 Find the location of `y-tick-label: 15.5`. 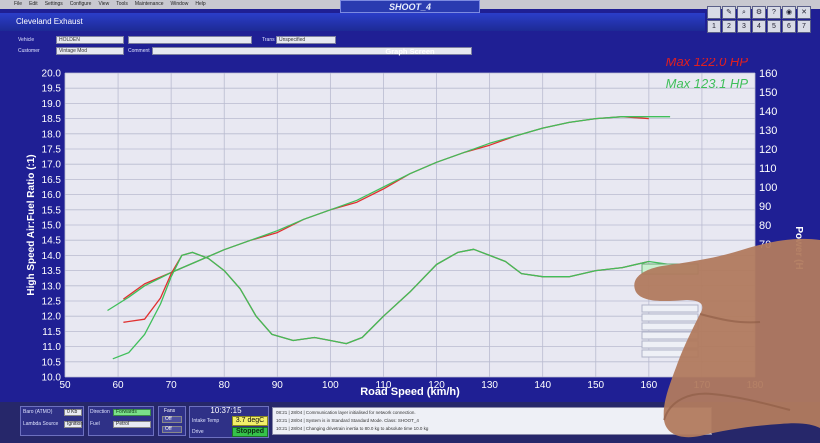

y-tick-label: 15.5 is located at coordinates (52, 210).